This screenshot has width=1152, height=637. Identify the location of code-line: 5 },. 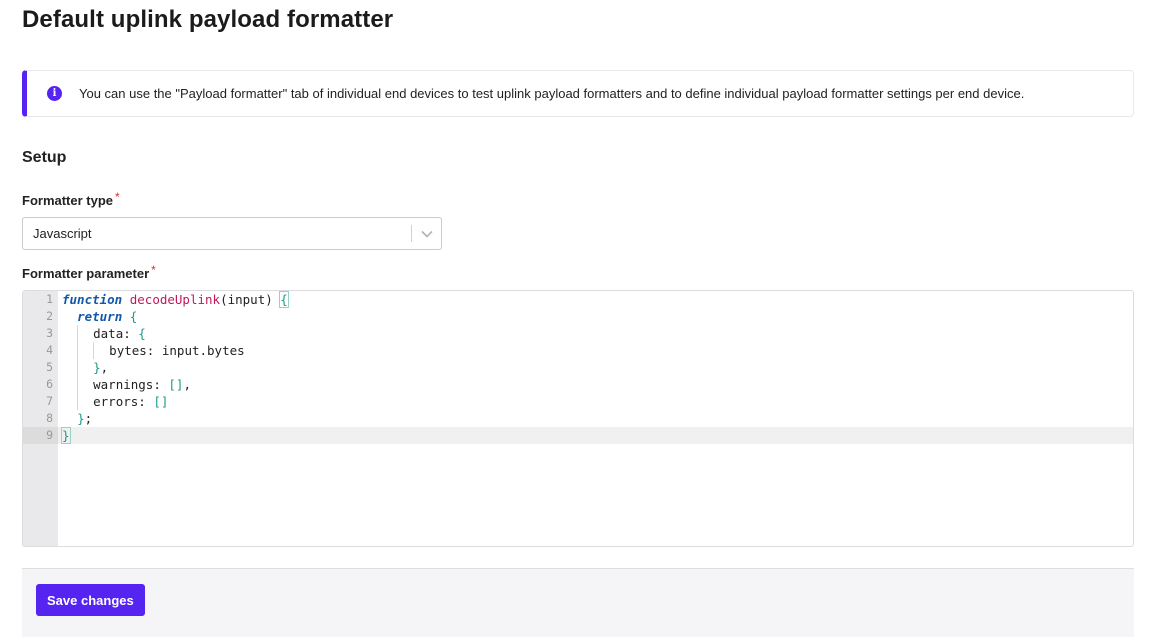
(578, 367).